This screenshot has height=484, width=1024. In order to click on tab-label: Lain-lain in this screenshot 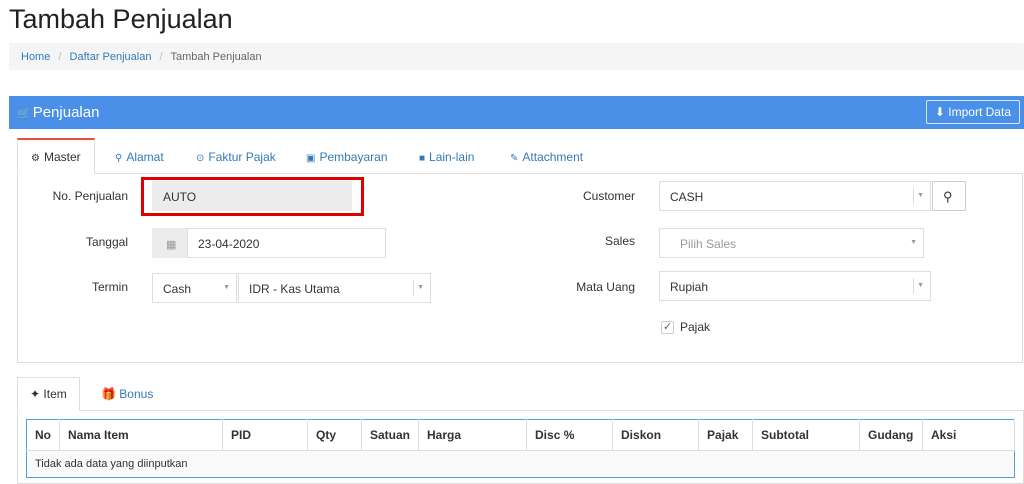, I will do `click(452, 157)`.